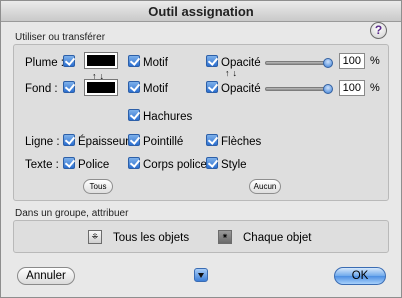 This screenshot has width=402, height=298. What do you see at coordinates (232, 73) in the screenshot?
I see `swap-opacity-icon: ↑↓` at bounding box center [232, 73].